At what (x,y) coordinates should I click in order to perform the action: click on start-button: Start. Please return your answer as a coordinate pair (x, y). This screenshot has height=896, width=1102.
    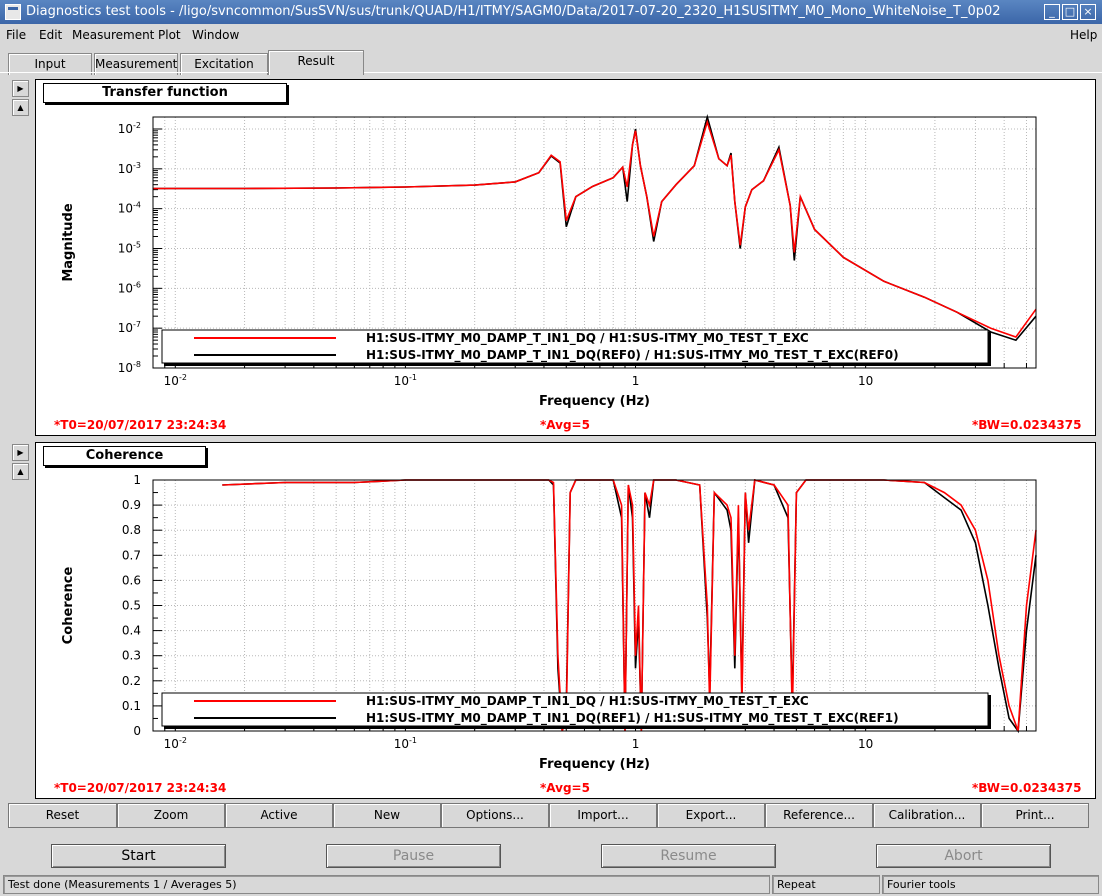
    Looking at the image, I should click on (138, 856).